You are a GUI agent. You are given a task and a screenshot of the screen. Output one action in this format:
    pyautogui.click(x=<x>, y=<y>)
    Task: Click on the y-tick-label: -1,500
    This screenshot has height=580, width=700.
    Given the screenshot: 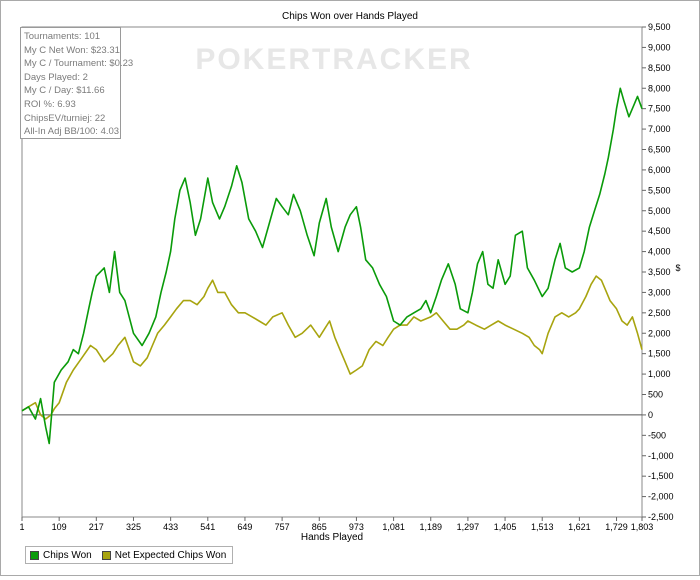 What is the action you would take?
    pyautogui.click(x=661, y=476)
    